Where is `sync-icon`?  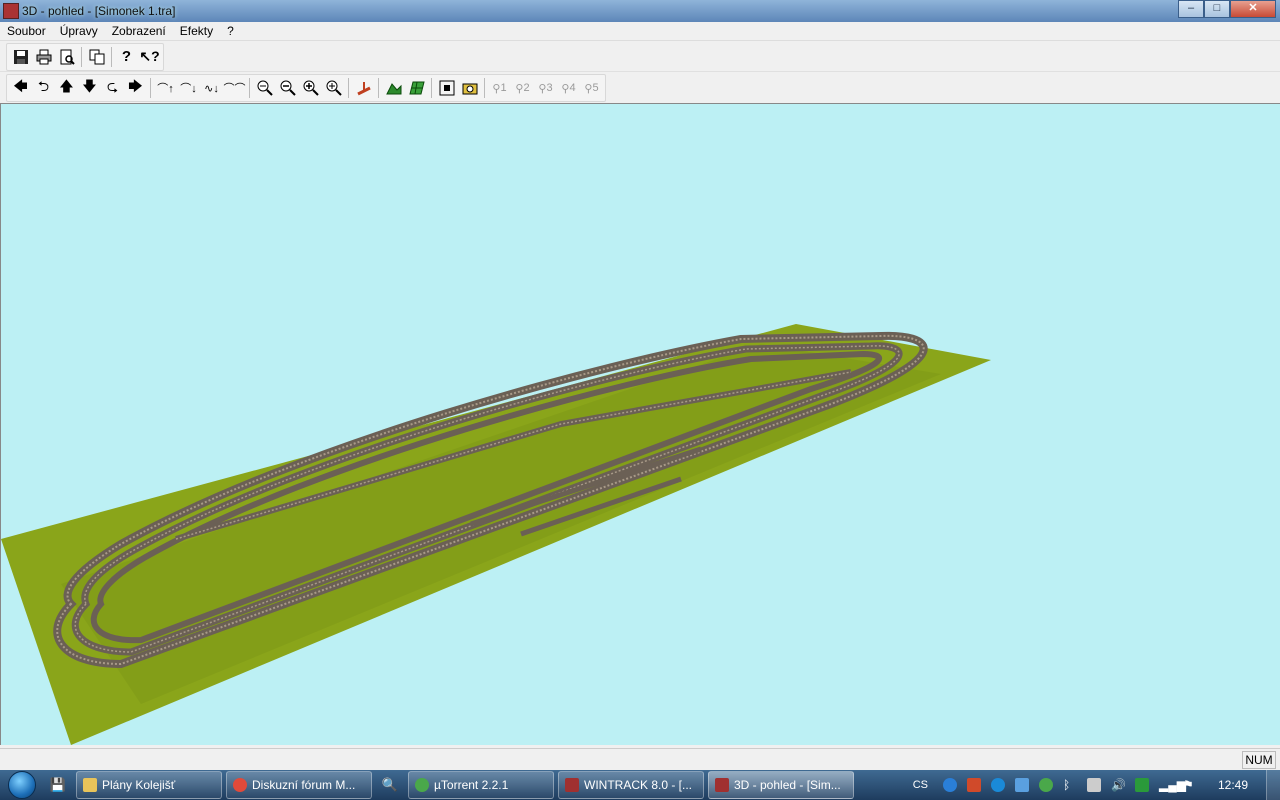
sync-icon is located at coordinates (997, 785).